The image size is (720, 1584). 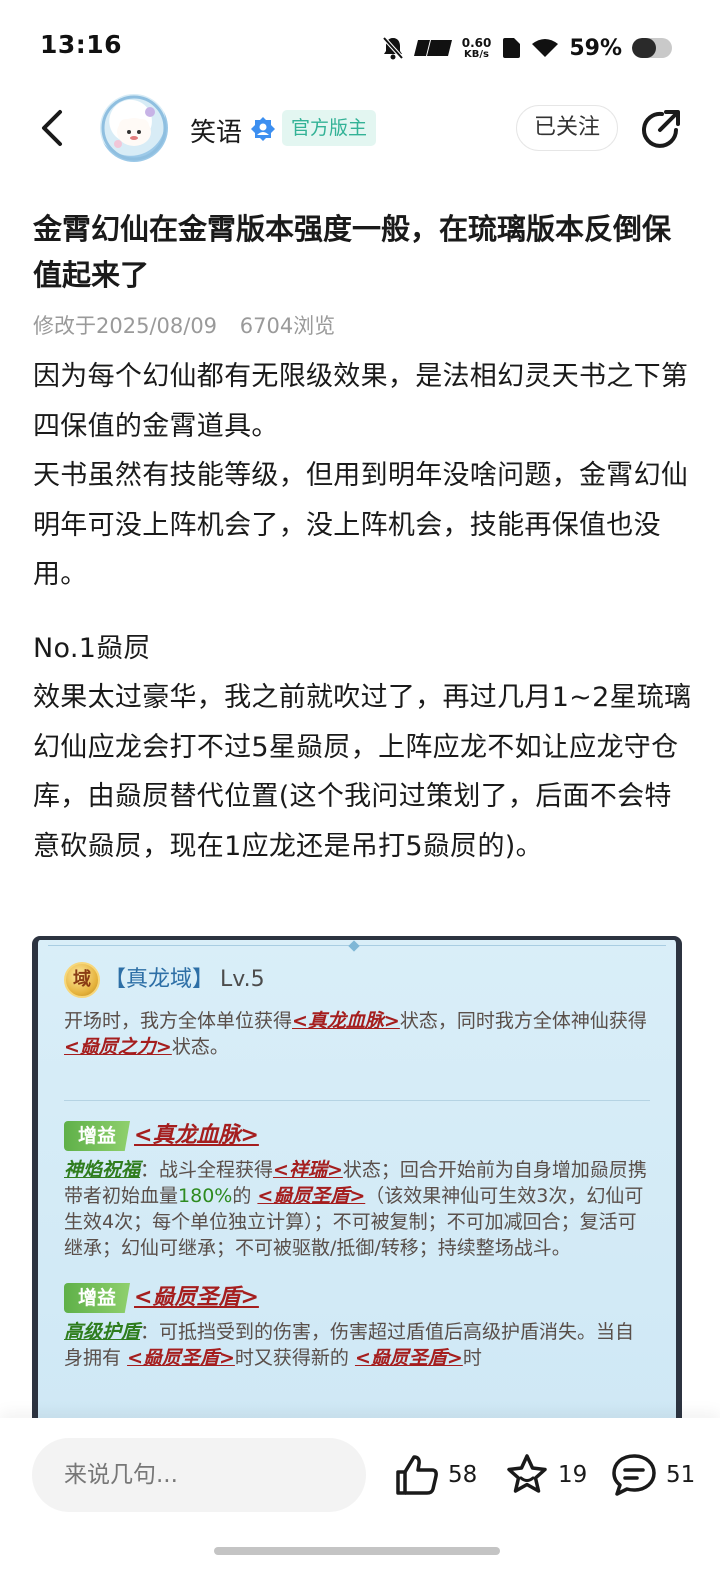 I want to click on favorite-button: 19, so click(x=545, y=1475).